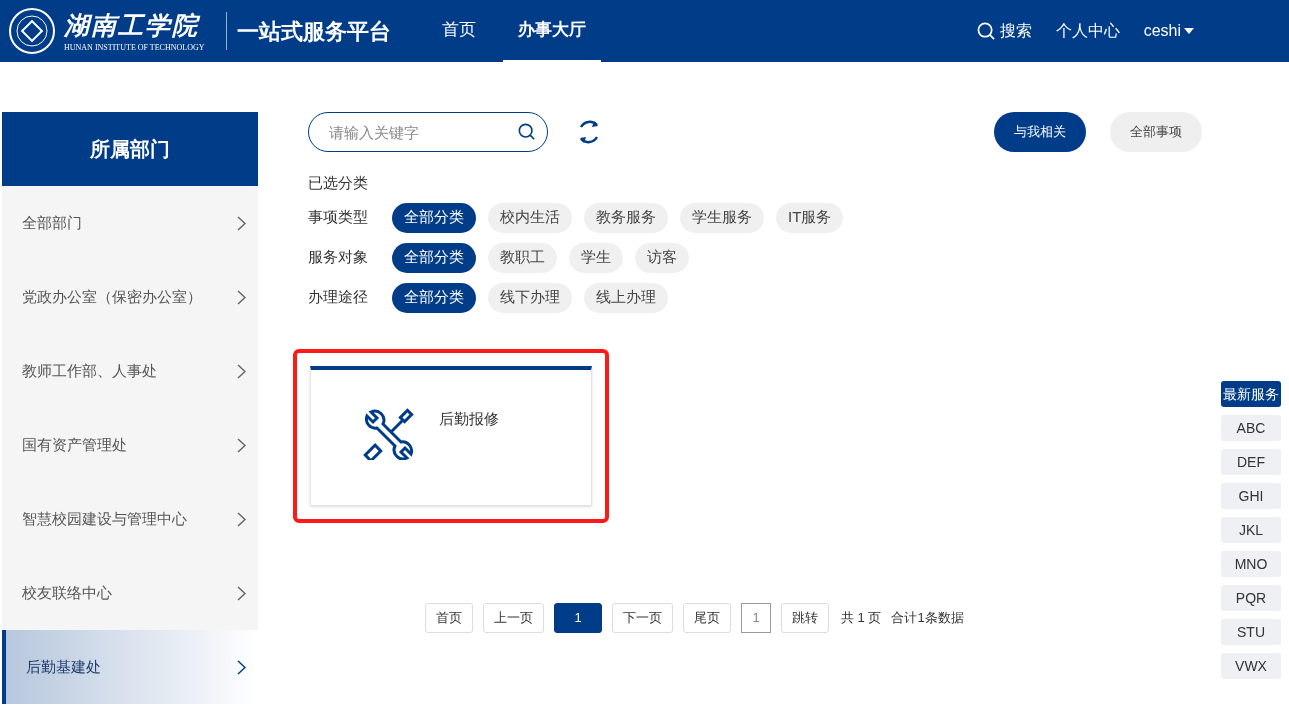  What do you see at coordinates (805, 617) in the screenshot?
I see `jump-button: 跳转` at bounding box center [805, 617].